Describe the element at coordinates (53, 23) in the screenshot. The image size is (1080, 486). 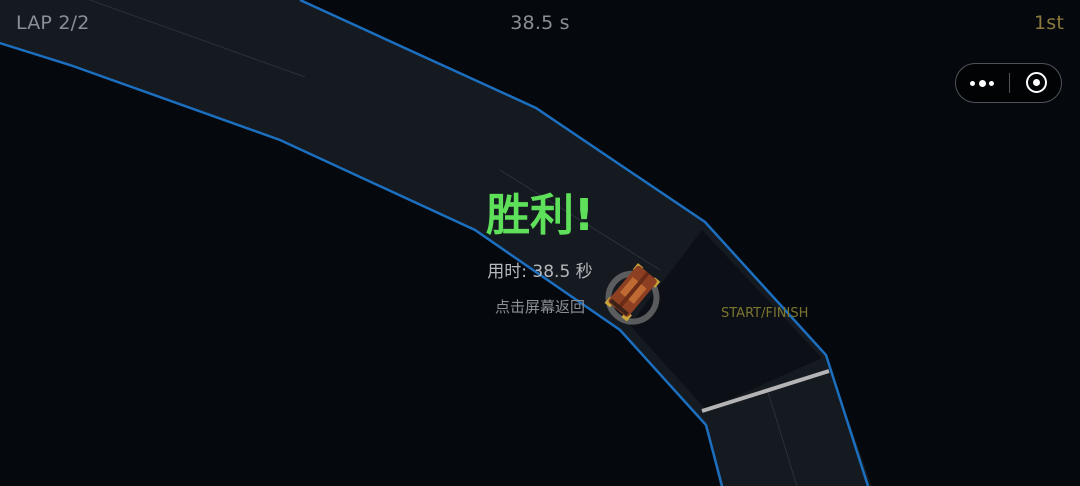
I see `lap-counter: LAP 2/2` at that location.